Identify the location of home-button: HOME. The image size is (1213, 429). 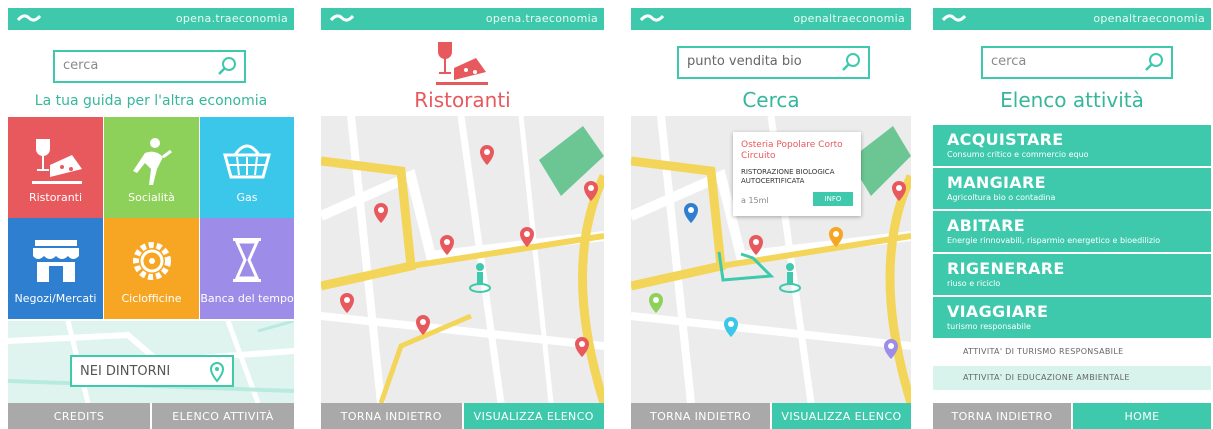
(1141, 416).